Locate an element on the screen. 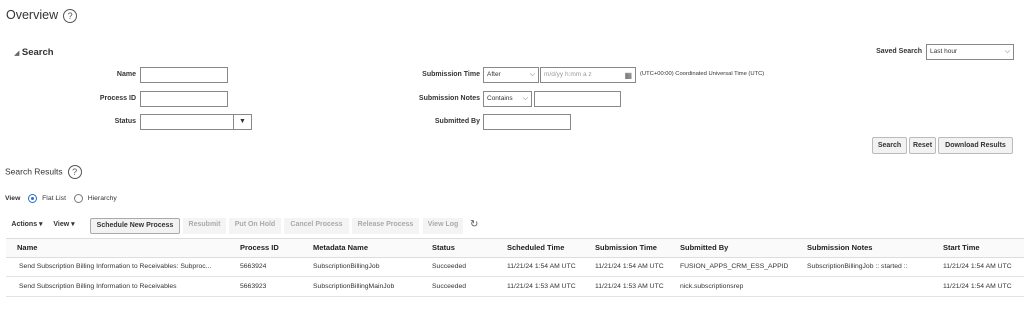  submission-notes-operator-value: Contains is located at coordinates (500, 98).